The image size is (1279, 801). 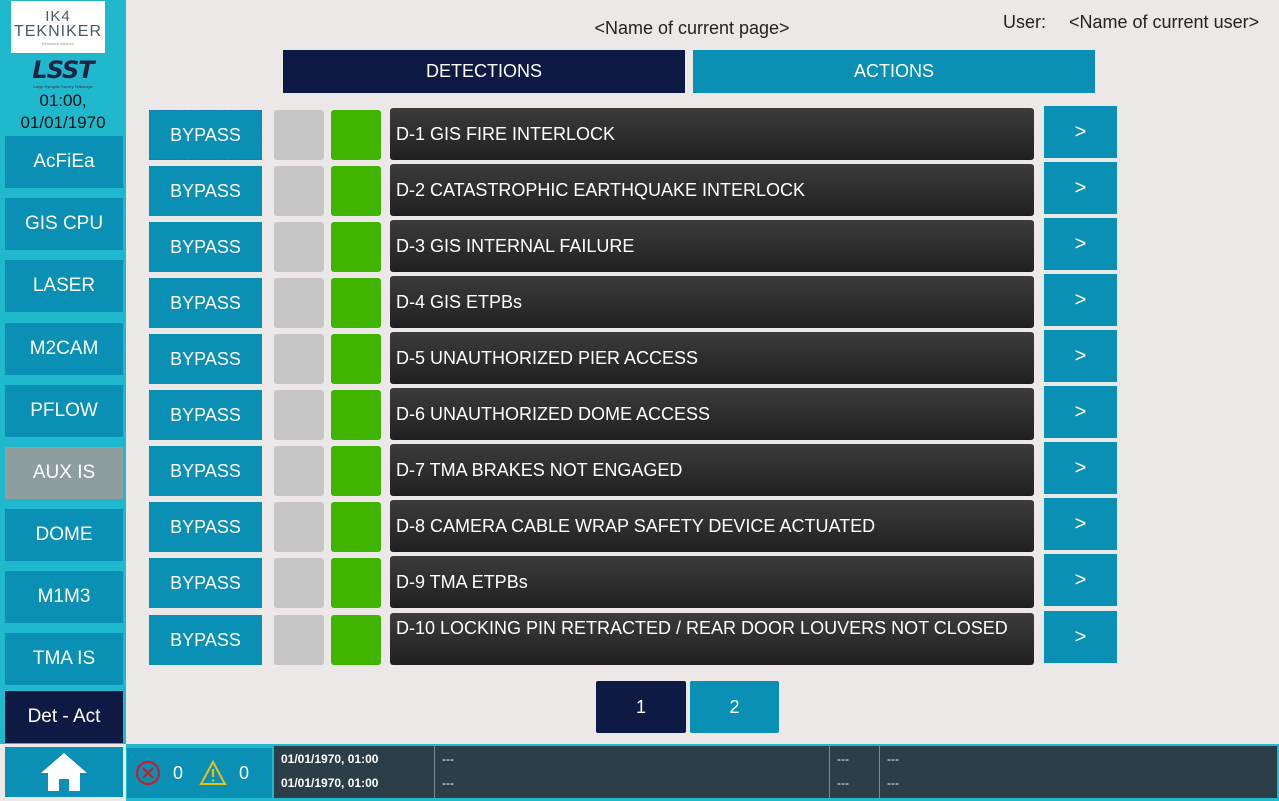 I want to click on detection-row: BYPASS D-1 GIS FIRE INTERLOCK >, so click(x=633, y=133).